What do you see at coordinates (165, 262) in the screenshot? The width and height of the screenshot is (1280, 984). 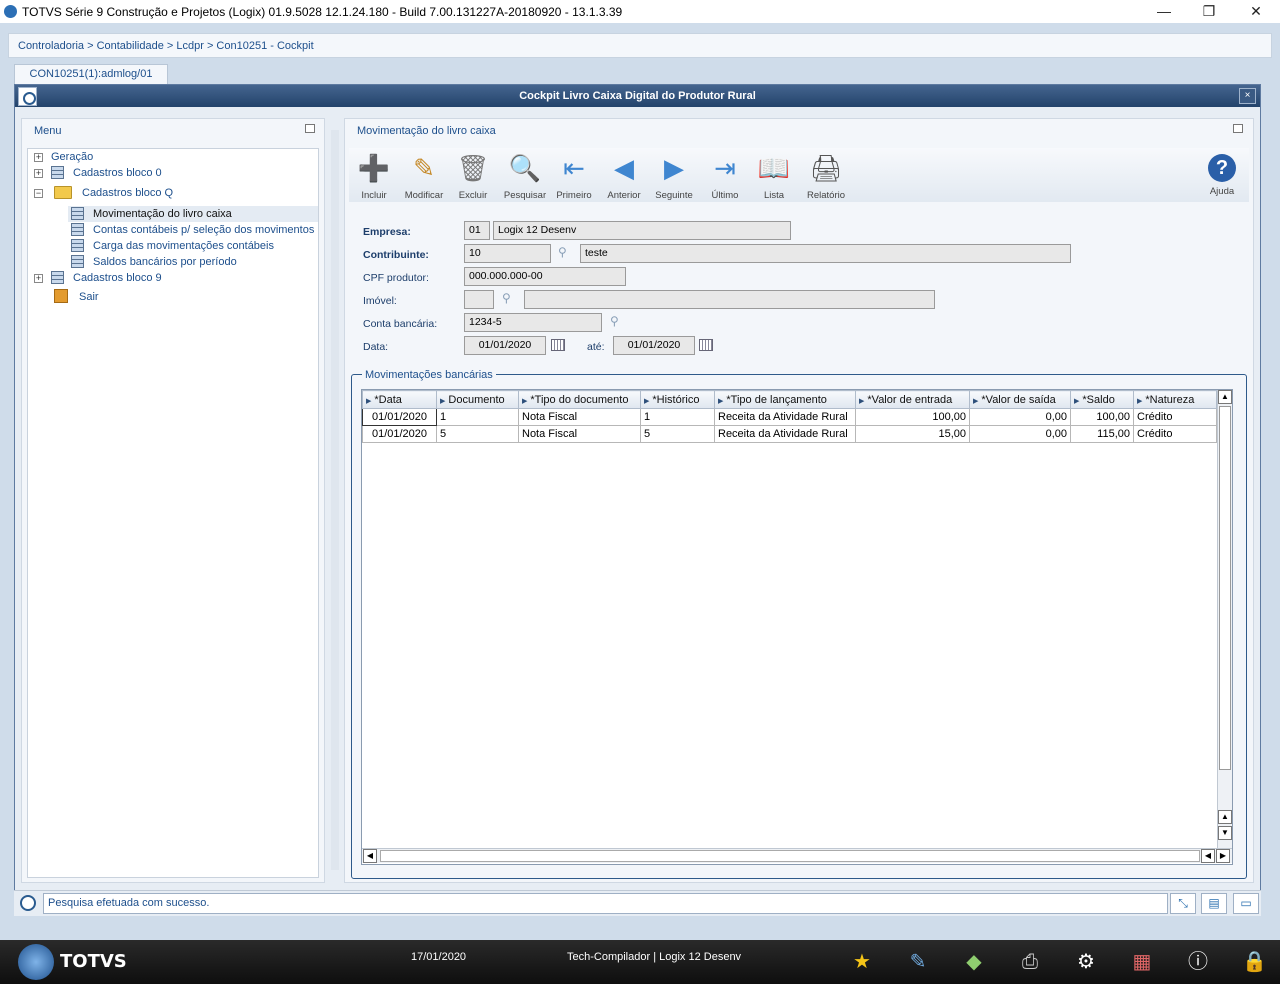 I see `tree-item-saldos-bancarios: Saldos bancários por período` at bounding box center [165, 262].